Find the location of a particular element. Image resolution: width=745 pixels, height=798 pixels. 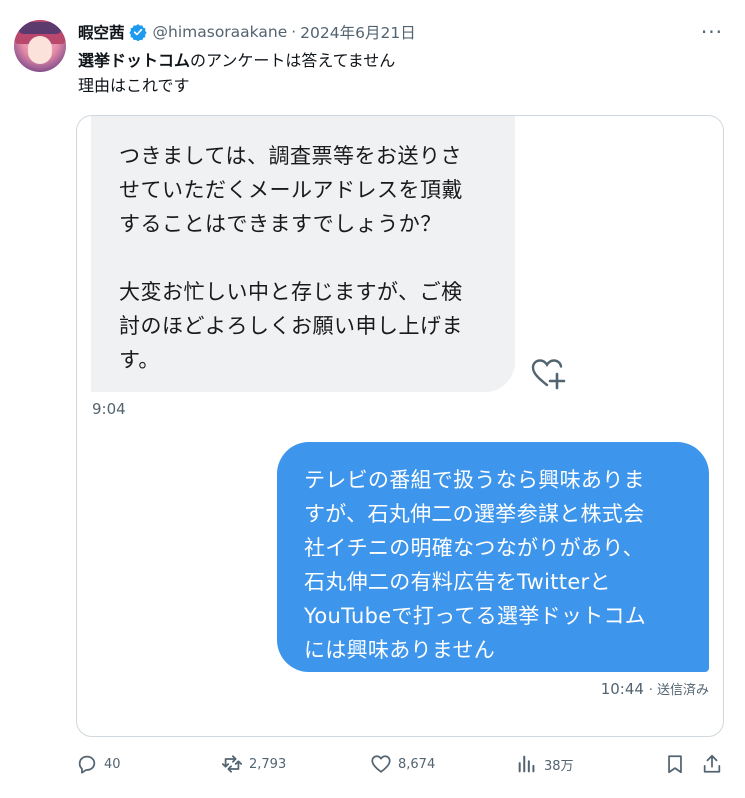

bookmark-button is located at coordinates (675, 764).